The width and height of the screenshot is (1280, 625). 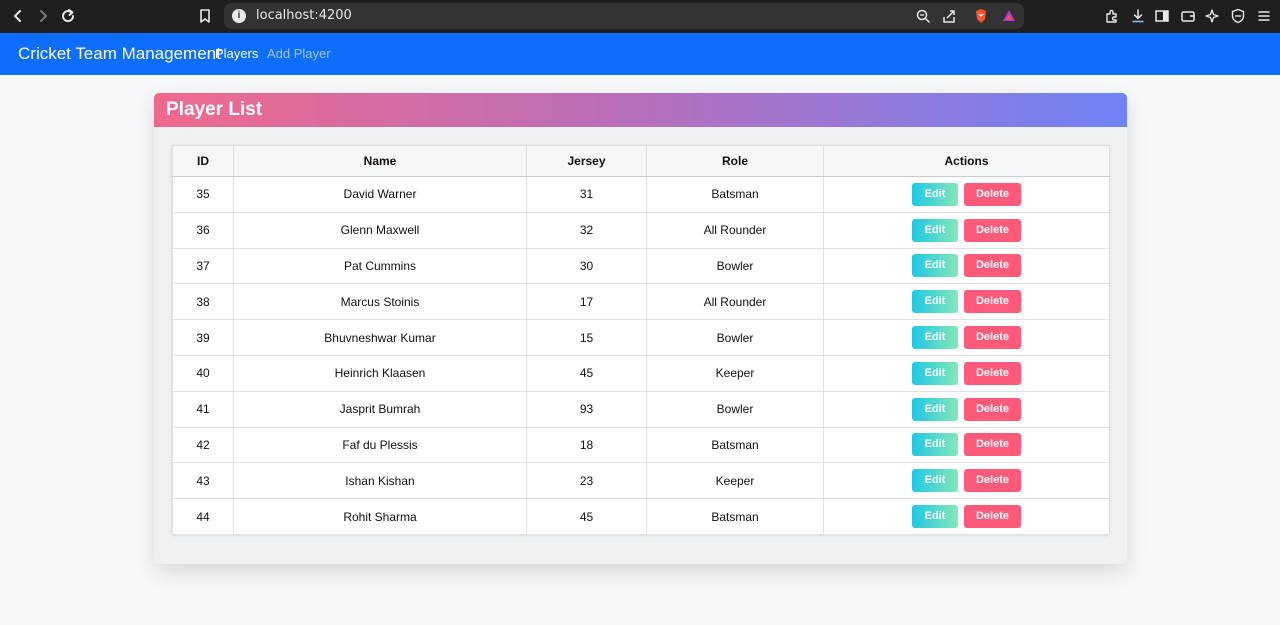 What do you see at coordinates (641, 266) in the screenshot?
I see `table-row: 37 Pat Cummins 30 Bowler Edit Delete` at bounding box center [641, 266].